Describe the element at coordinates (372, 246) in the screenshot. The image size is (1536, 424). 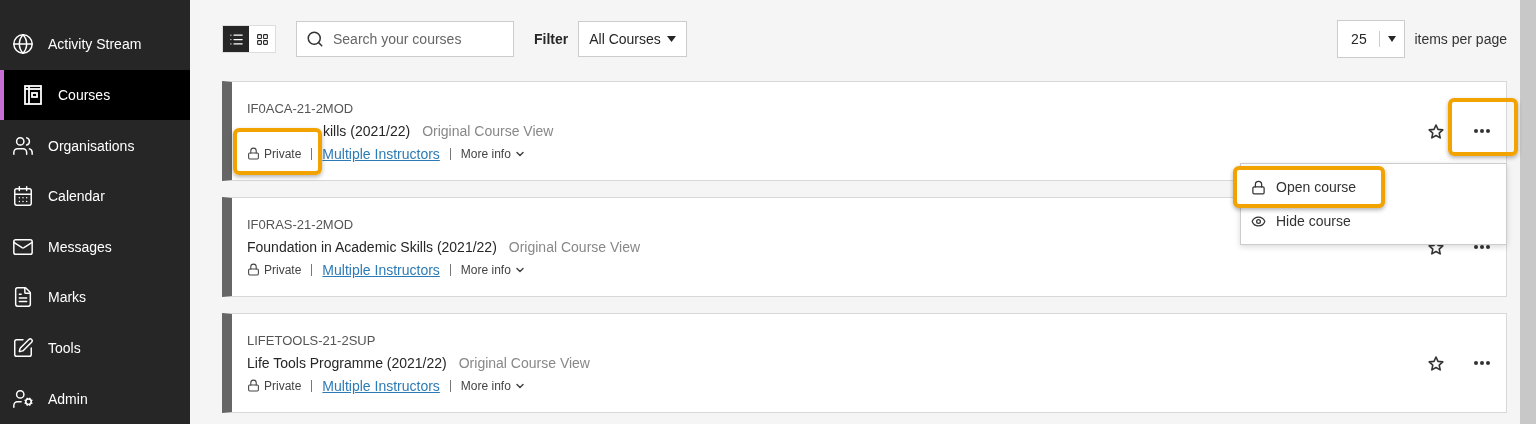
I see `course-title: Foundation in Academic Skills (2021/22)` at that location.